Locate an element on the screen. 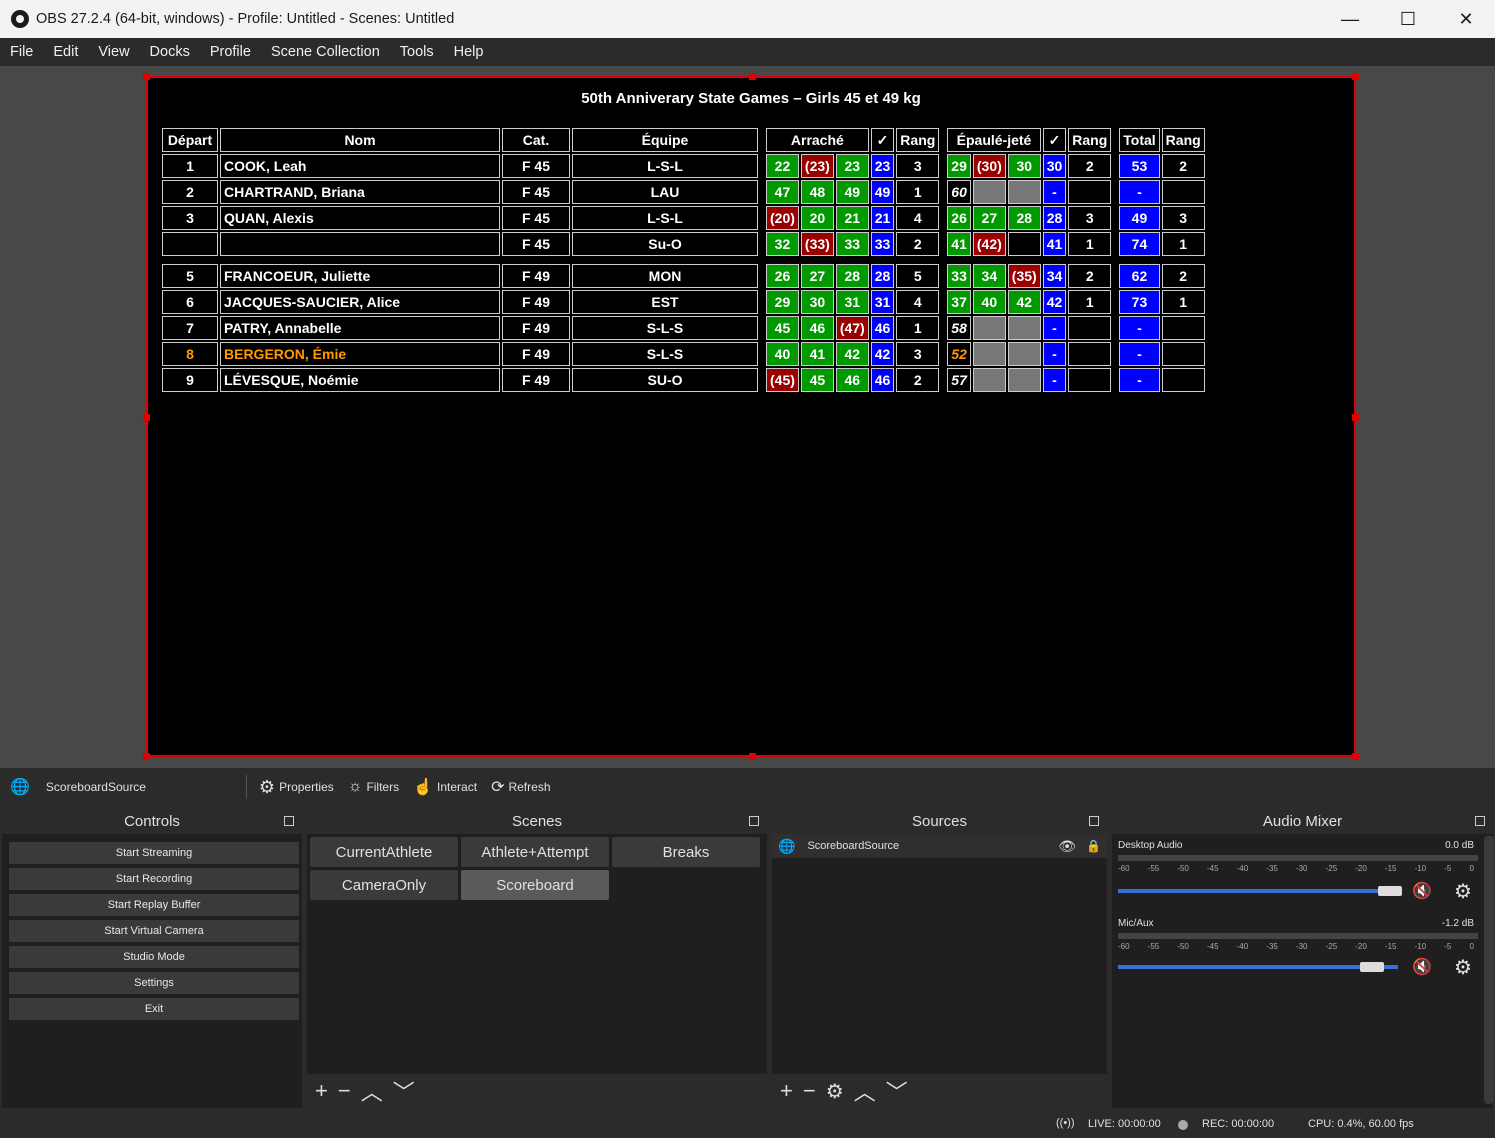 The image size is (1495, 1138). header-cat: Cat. is located at coordinates (536, 140).